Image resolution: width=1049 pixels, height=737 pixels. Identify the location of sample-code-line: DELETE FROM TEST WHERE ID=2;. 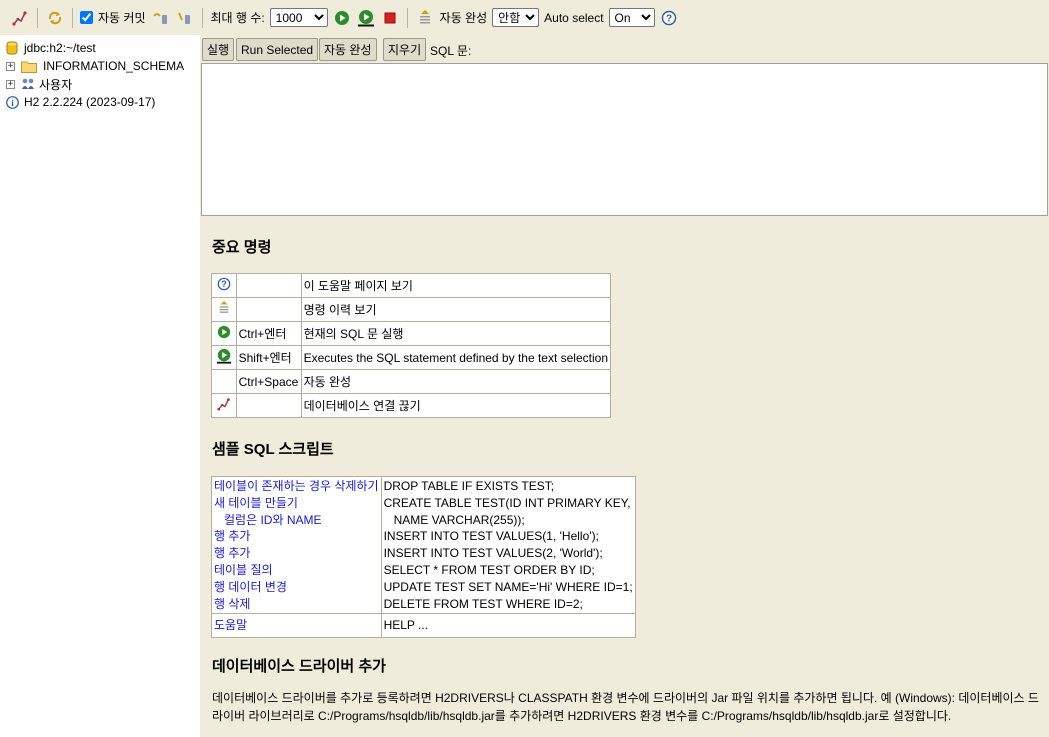
(483, 603).